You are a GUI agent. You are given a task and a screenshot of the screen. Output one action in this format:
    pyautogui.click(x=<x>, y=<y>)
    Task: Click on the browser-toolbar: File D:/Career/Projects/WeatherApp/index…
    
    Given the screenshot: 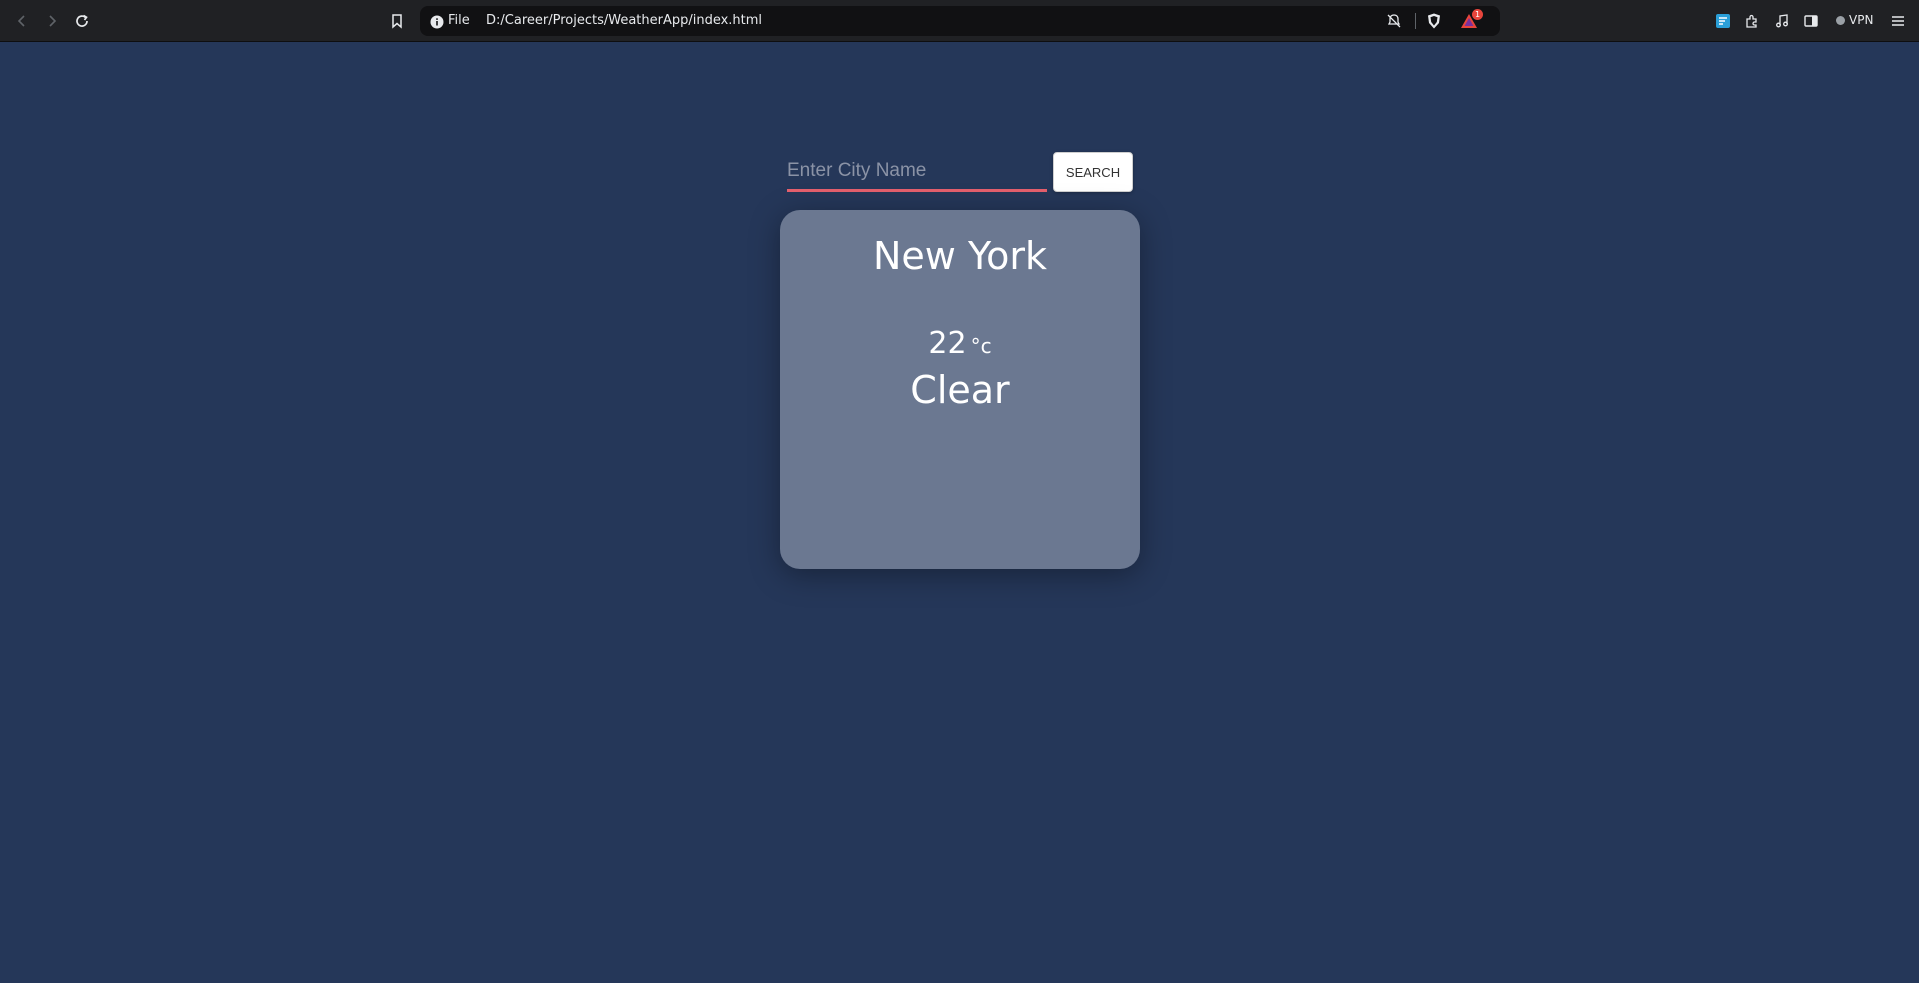 What is the action you would take?
    pyautogui.click(x=959, y=21)
    